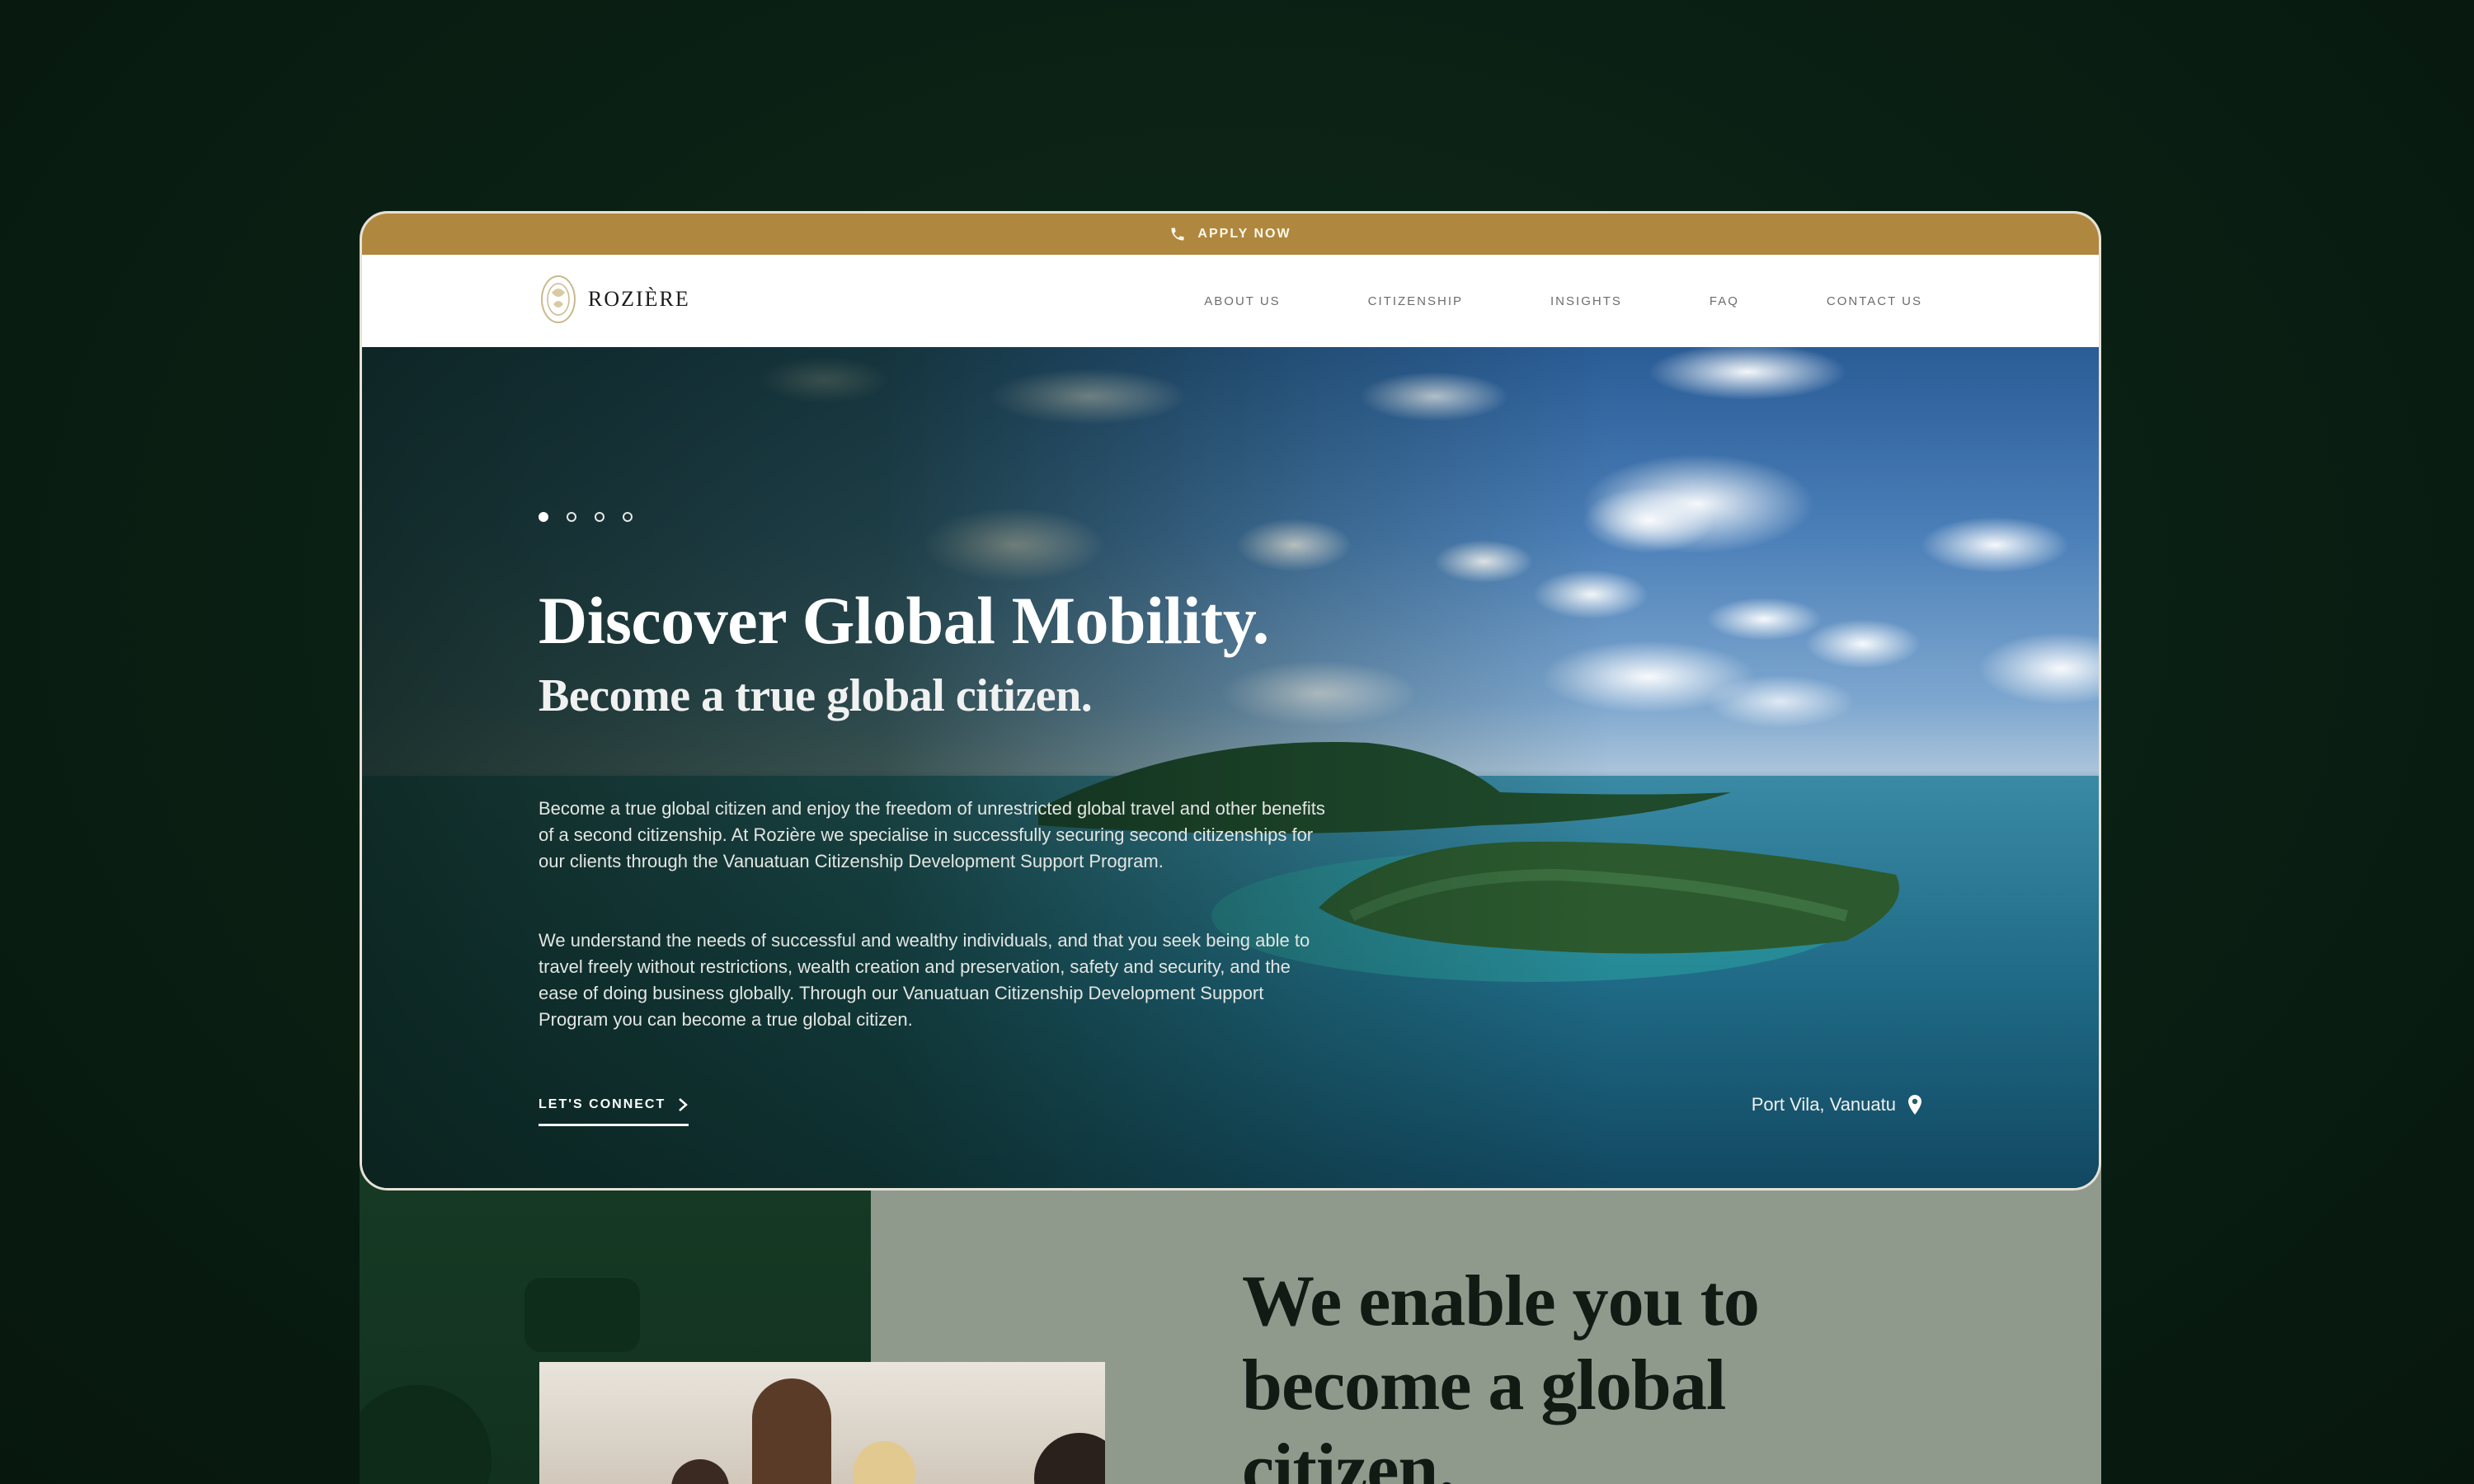 Image resolution: width=2474 pixels, height=1484 pixels. What do you see at coordinates (1914, 1105) in the screenshot?
I see `map-pin-icon` at bounding box center [1914, 1105].